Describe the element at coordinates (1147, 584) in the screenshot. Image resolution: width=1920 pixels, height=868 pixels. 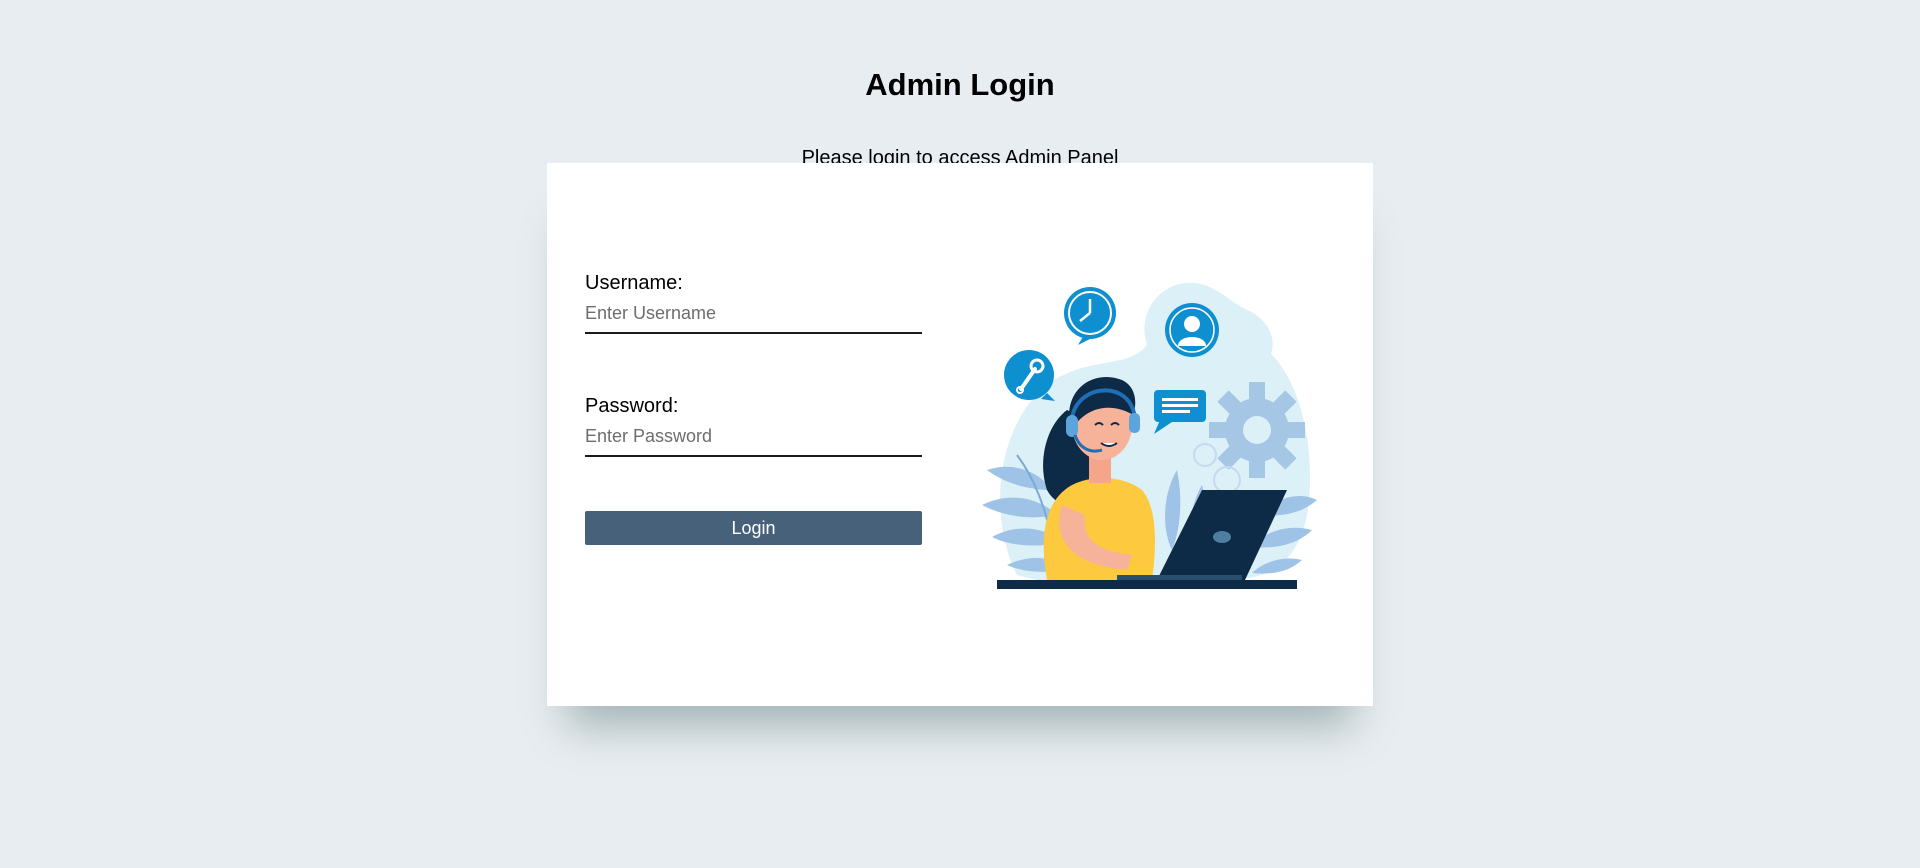
I see `desk` at that location.